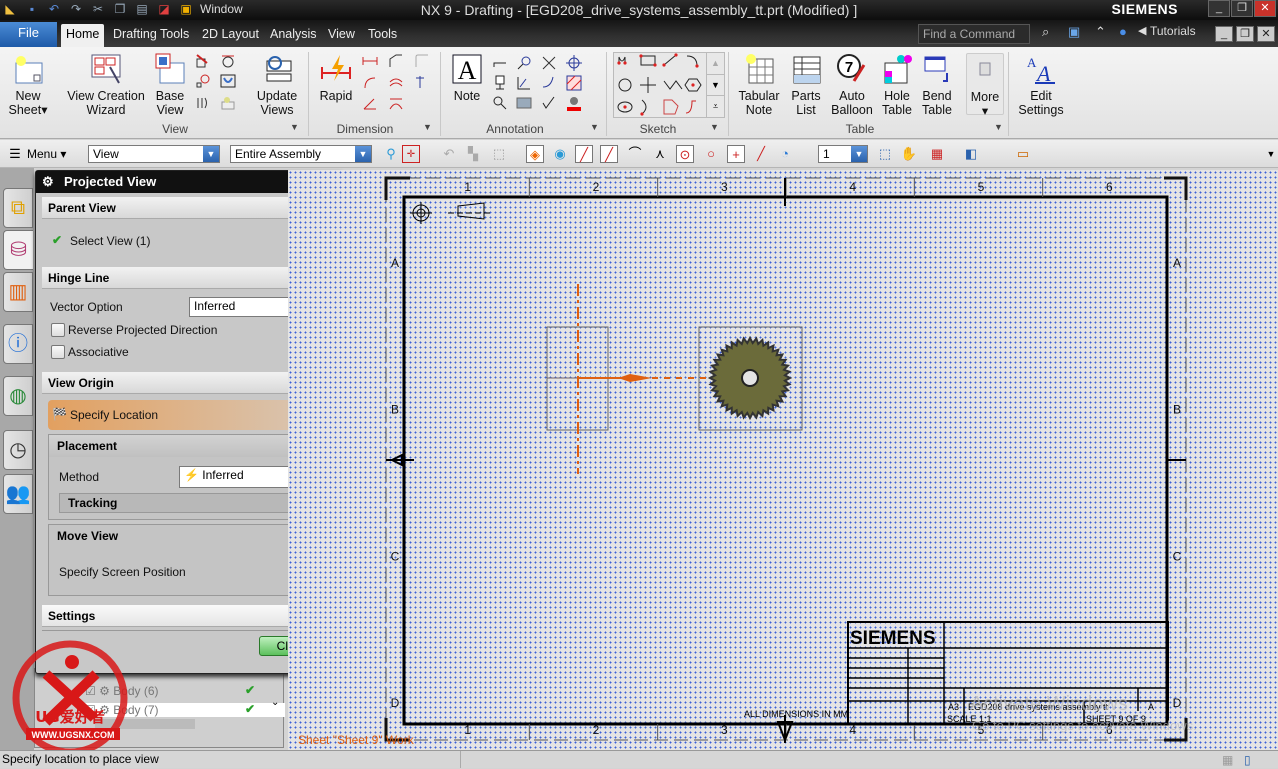  What do you see at coordinates (228, 61) in the screenshot?
I see `projected-view-icon` at bounding box center [228, 61].